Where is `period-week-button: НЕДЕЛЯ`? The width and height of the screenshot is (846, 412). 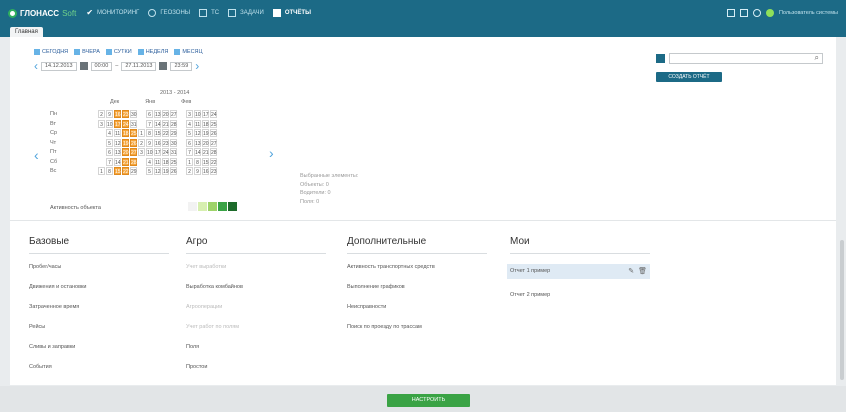
period-week-button: НЕДЕЛЯ is located at coordinates (152, 52).